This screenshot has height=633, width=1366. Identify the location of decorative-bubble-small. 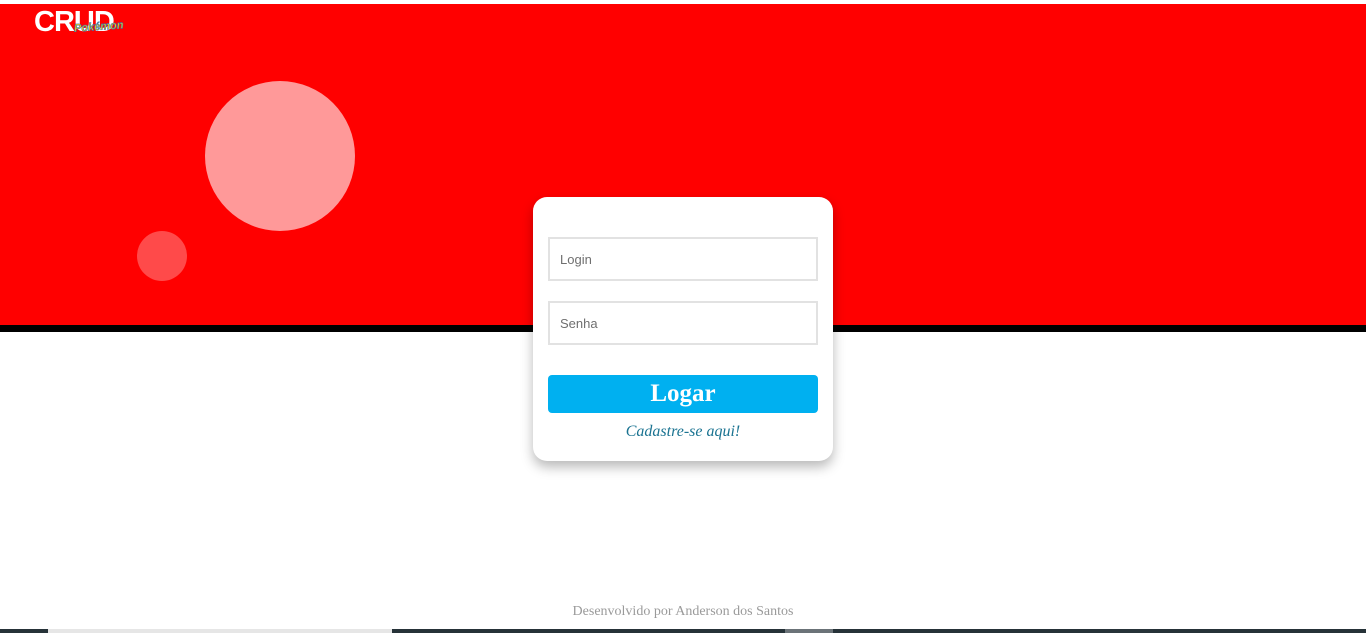
(162, 256).